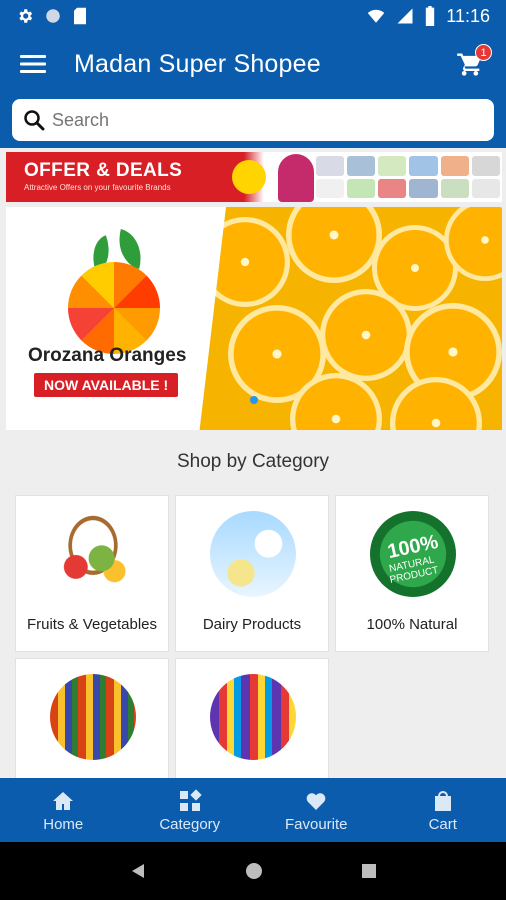 The height and width of the screenshot is (900, 506). Describe the element at coordinates (106, 385) in the screenshot. I see `hero-availability-badge: NOW AVAILABLE !` at that location.